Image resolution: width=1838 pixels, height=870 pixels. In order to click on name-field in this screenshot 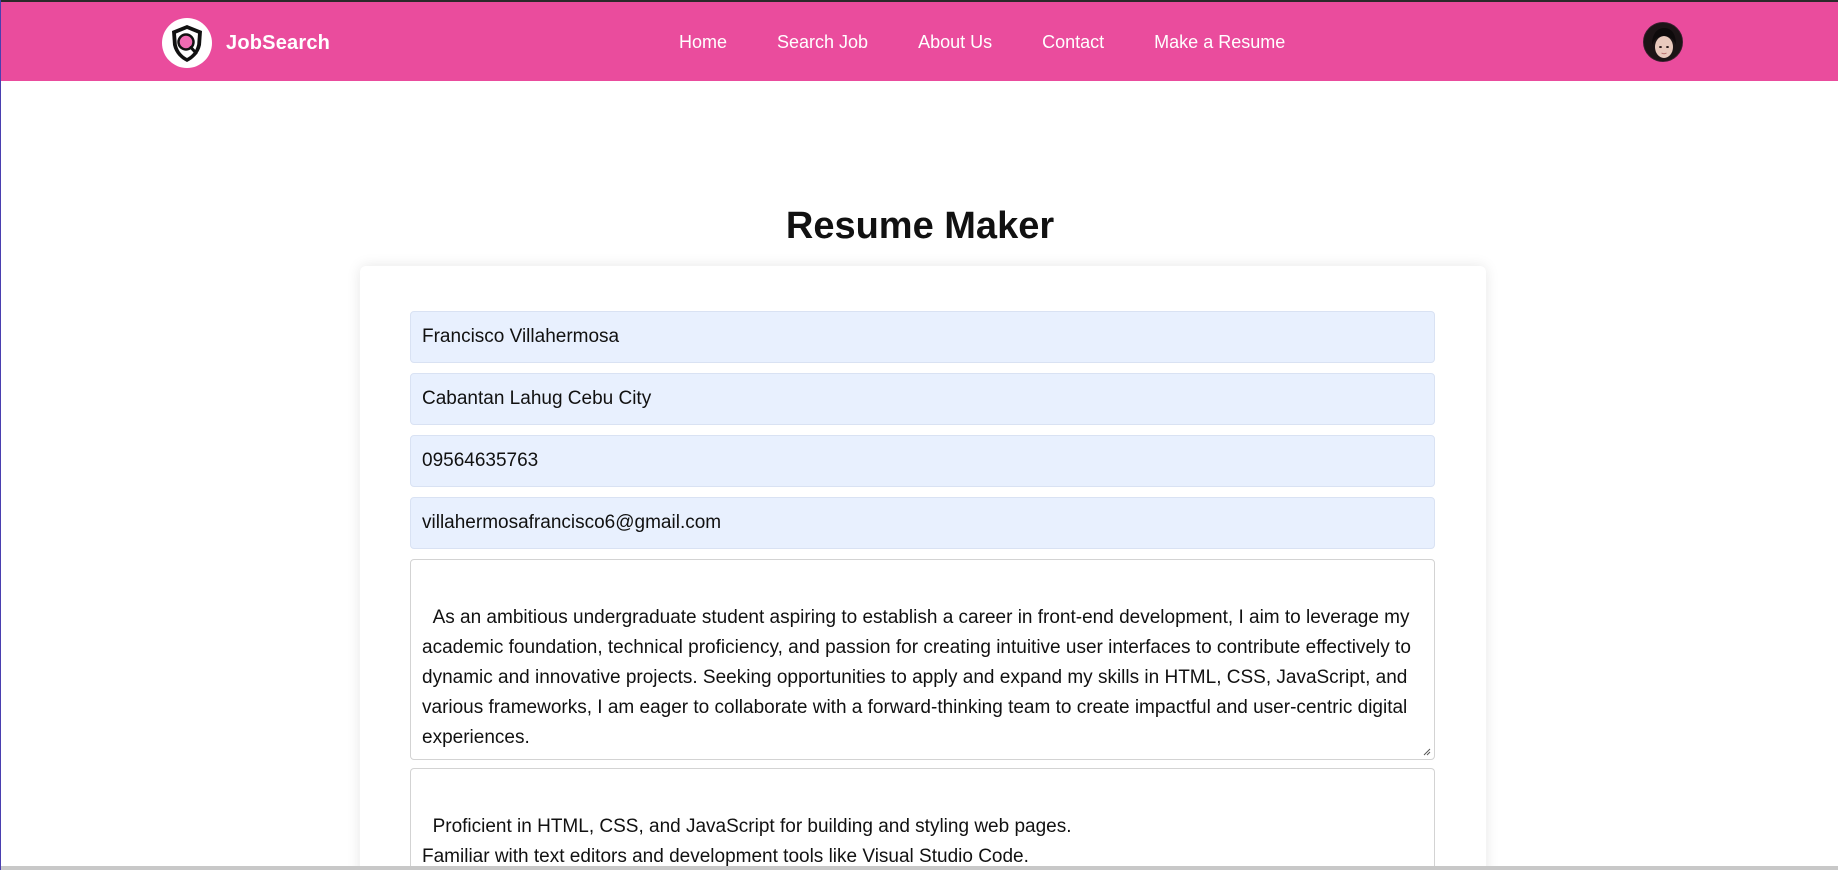, I will do `click(922, 337)`.